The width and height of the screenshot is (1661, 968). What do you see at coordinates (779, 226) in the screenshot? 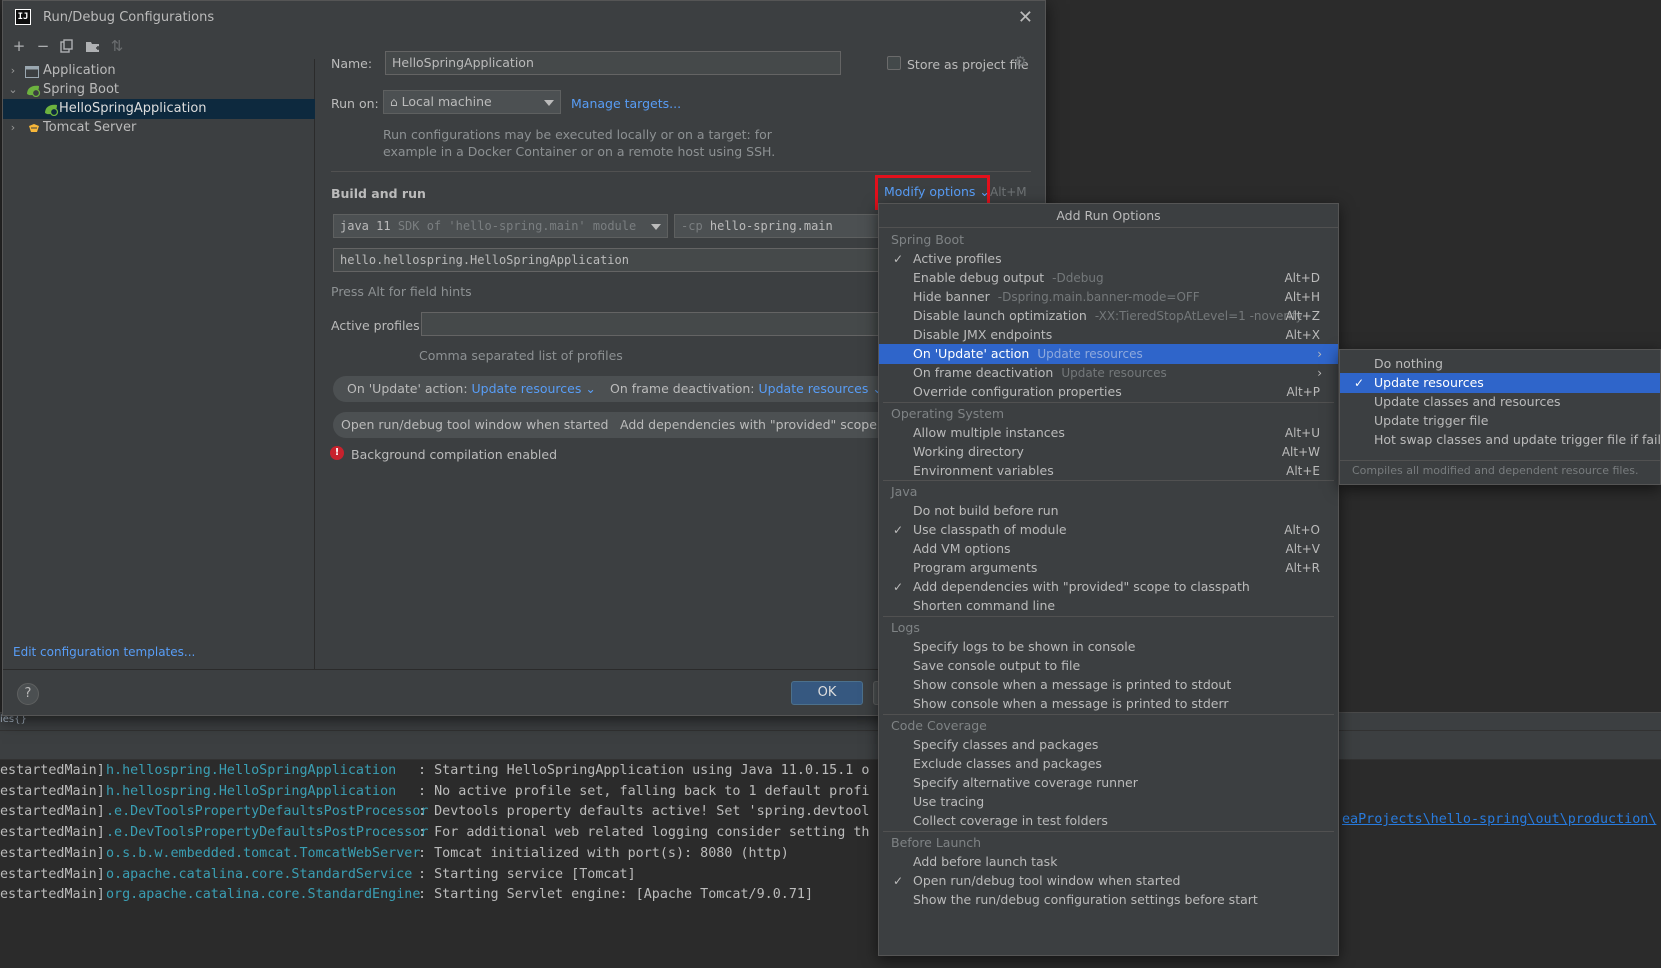
I see `classpath-dropdown: -cp hello-spring.main` at bounding box center [779, 226].